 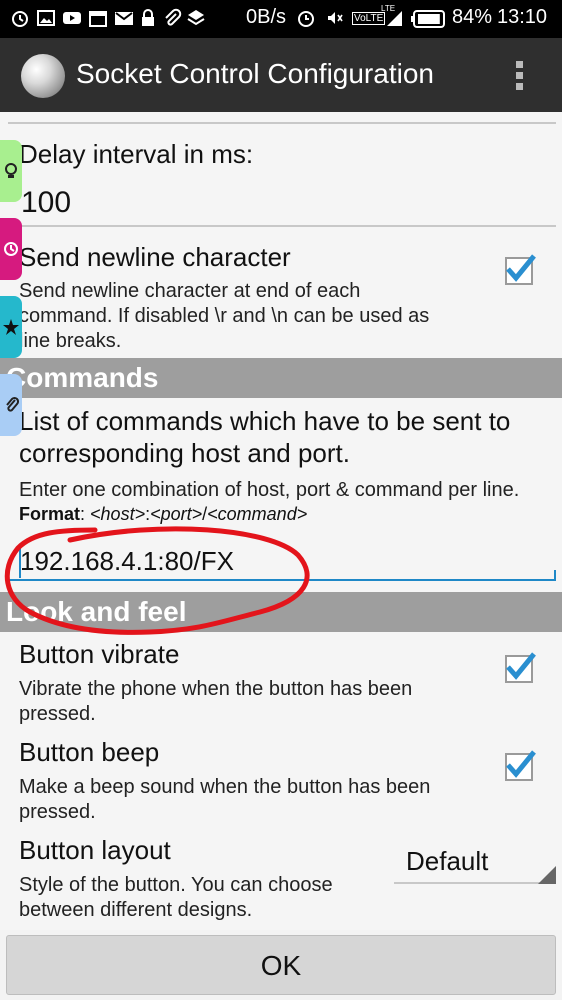 What do you see at coordinates (176, 885) in the screenshot?
I see `layout-summary-1: Style of the button. You can choose` at bounding box center [176, 885].